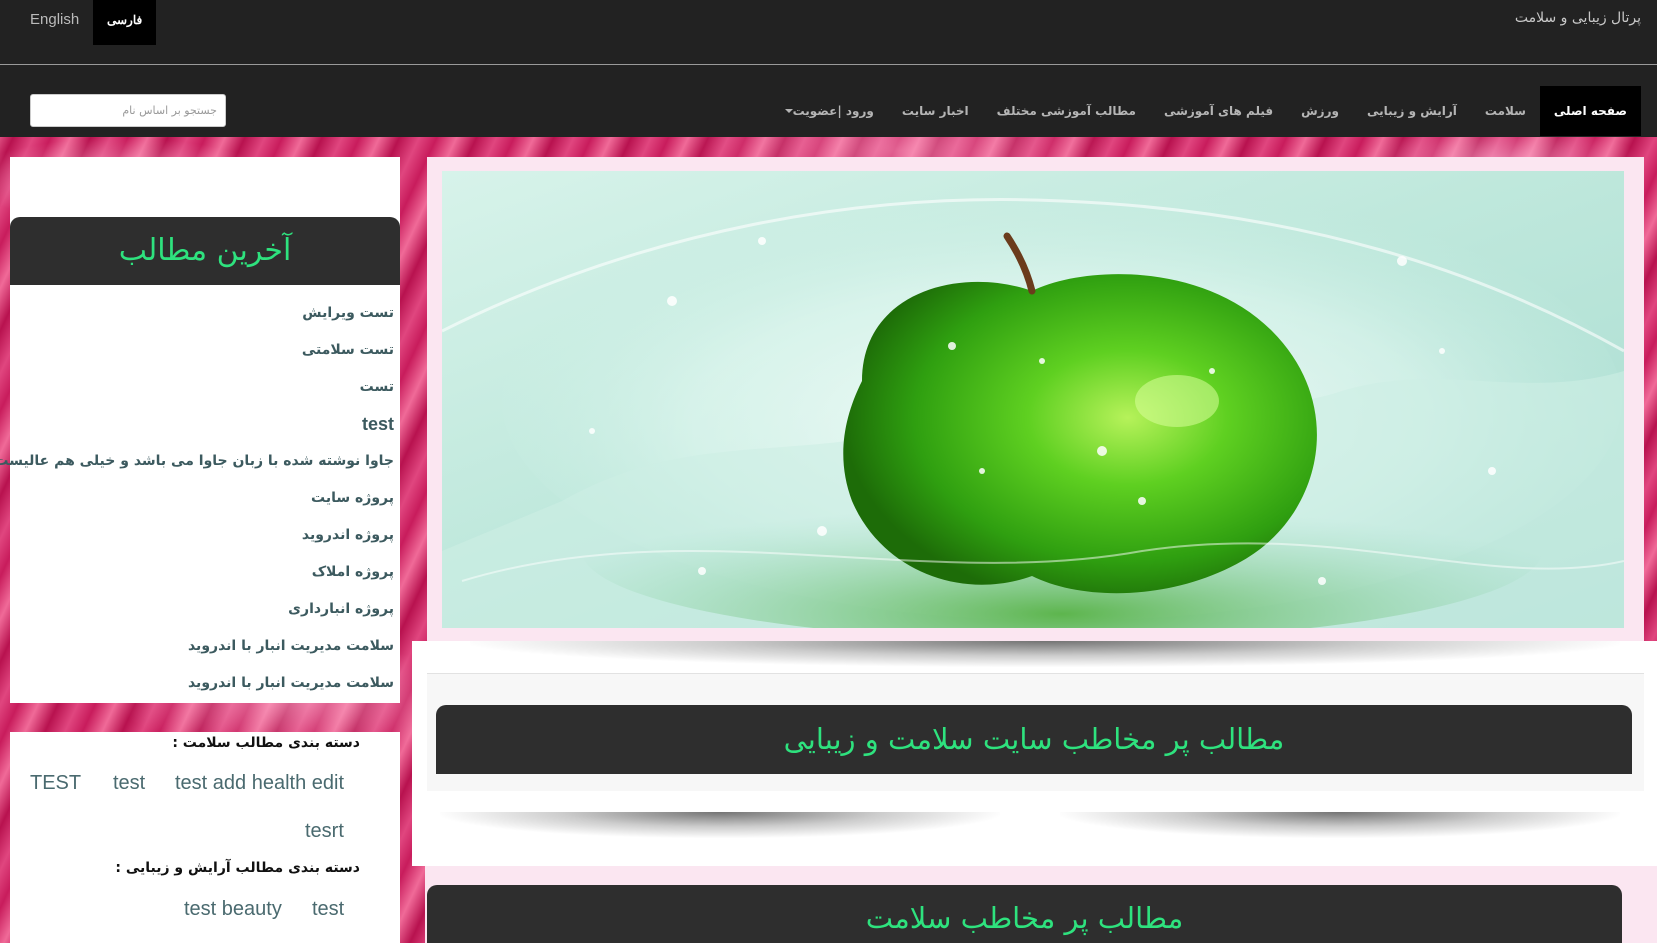 This screenshot has width=1657, height=943. Describe the element at coordinates (833, 111) in the screenshot. I see `nav-item-login-label: ورود |عضویت` at that location.